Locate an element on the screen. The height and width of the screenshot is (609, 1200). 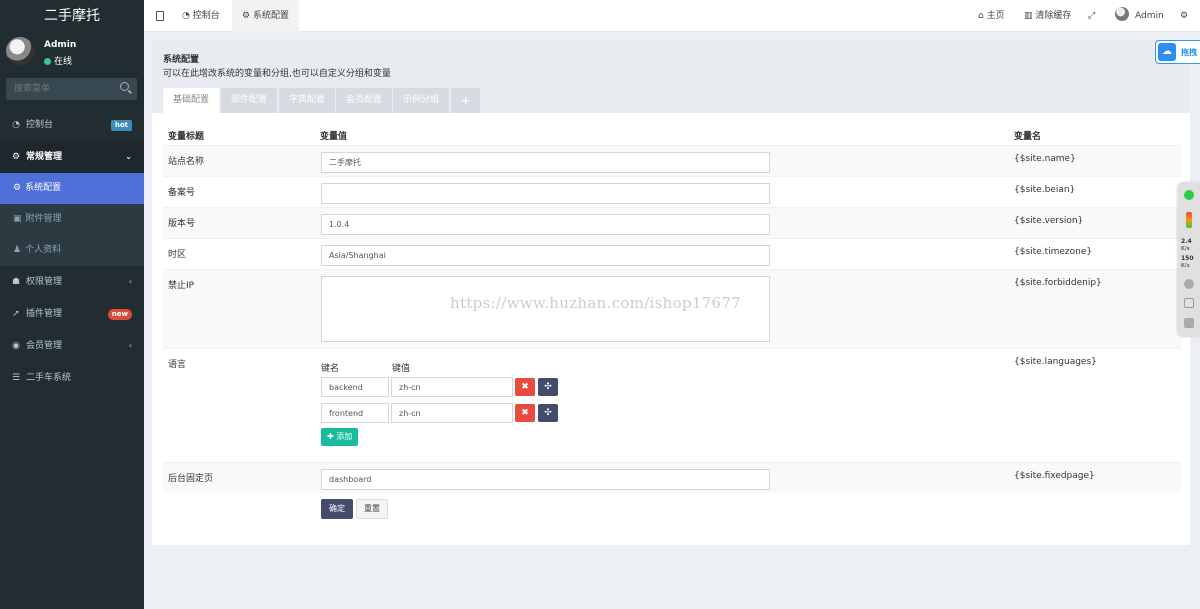
speed-down-value: 150 is located at coordinates (1187, 258).